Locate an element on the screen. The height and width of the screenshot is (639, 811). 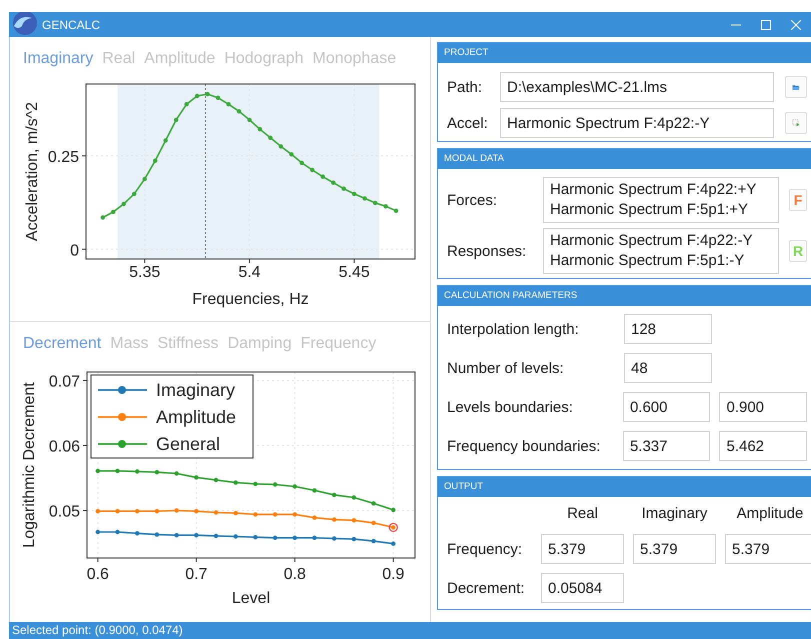
tick-label: 5.35 is located at coordinates (144, 272).